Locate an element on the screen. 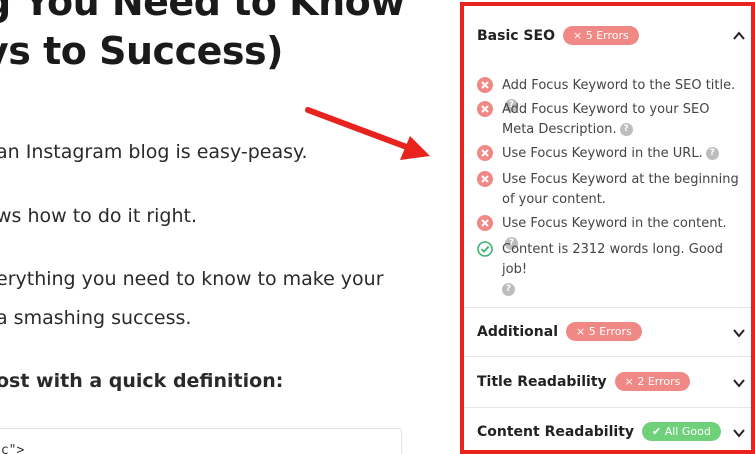 Image resolution: width=755 pixels, height=454 pixels. check-text: Use Focus Keyword in the URL. is located at coordinates (602, 153).